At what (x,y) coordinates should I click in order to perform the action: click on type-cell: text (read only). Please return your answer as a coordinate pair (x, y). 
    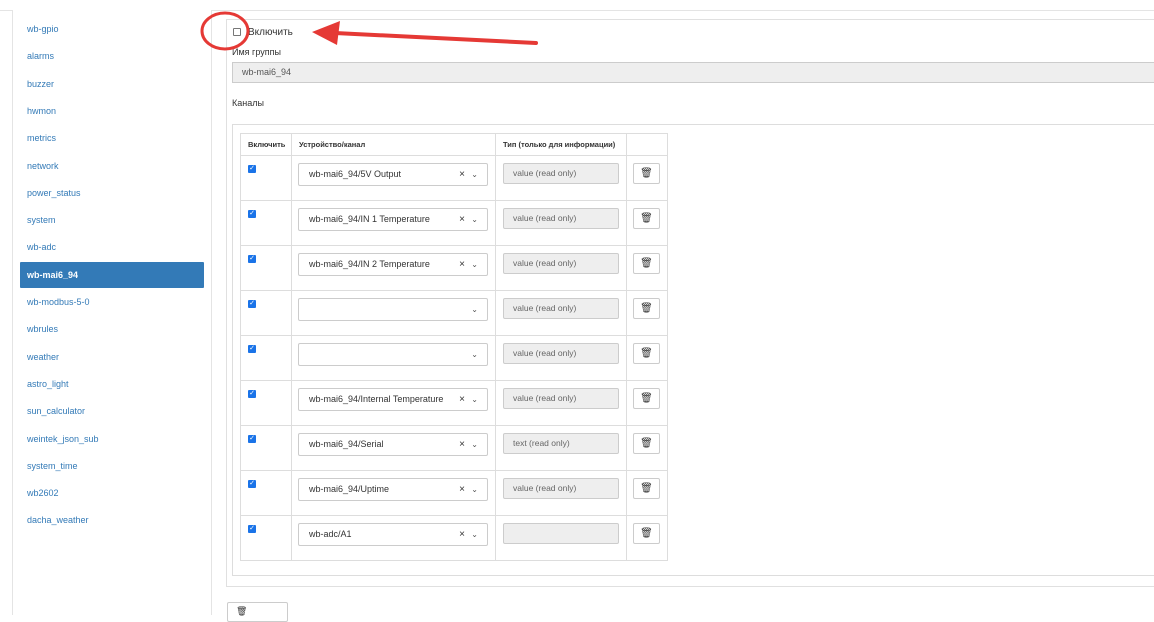
    Looking at the image, I should click on (561, 448).